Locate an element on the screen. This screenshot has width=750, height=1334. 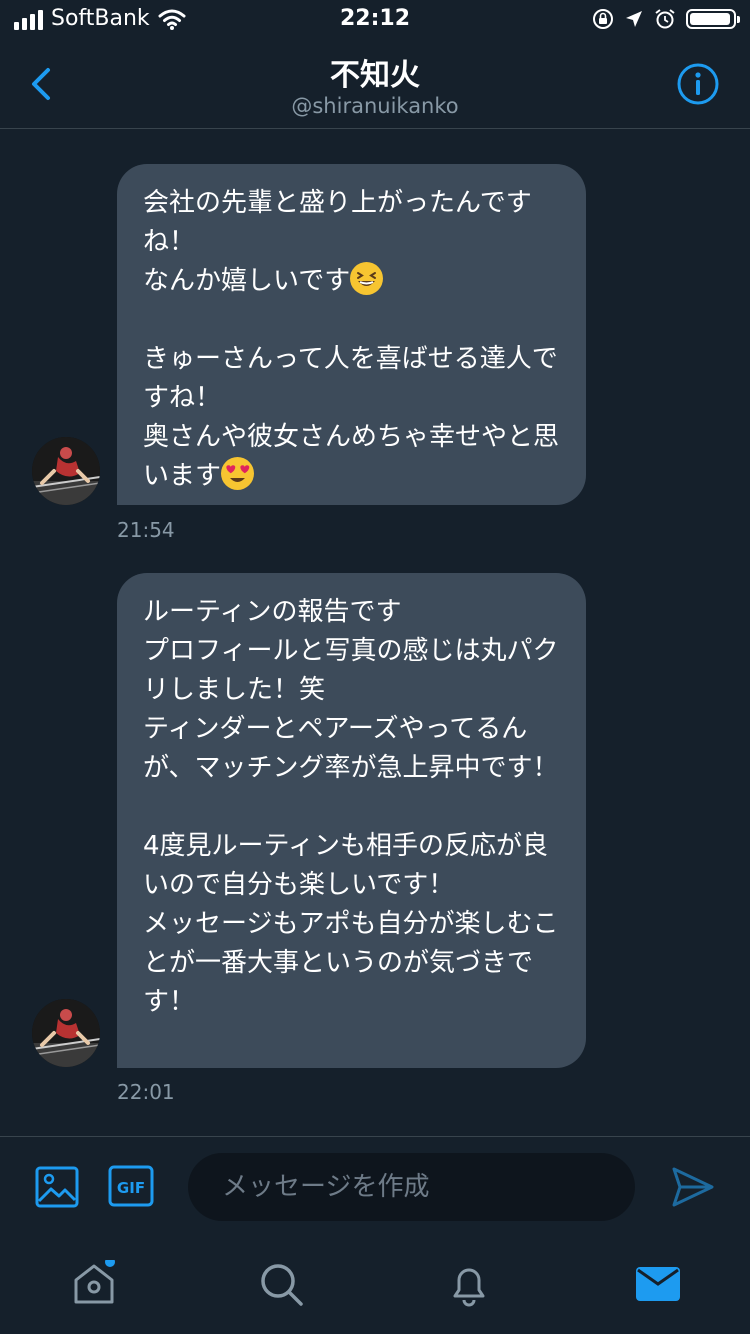
conversation-handle: @shiranuikanko is located at coordinates (375, 106).